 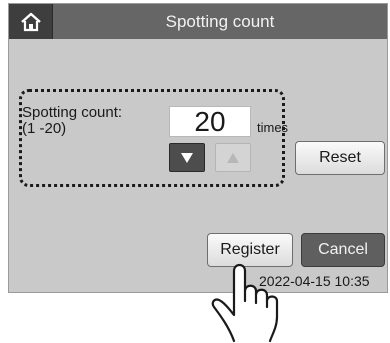 I want to click on triangle-down-icon, so click(x=187, y=157).